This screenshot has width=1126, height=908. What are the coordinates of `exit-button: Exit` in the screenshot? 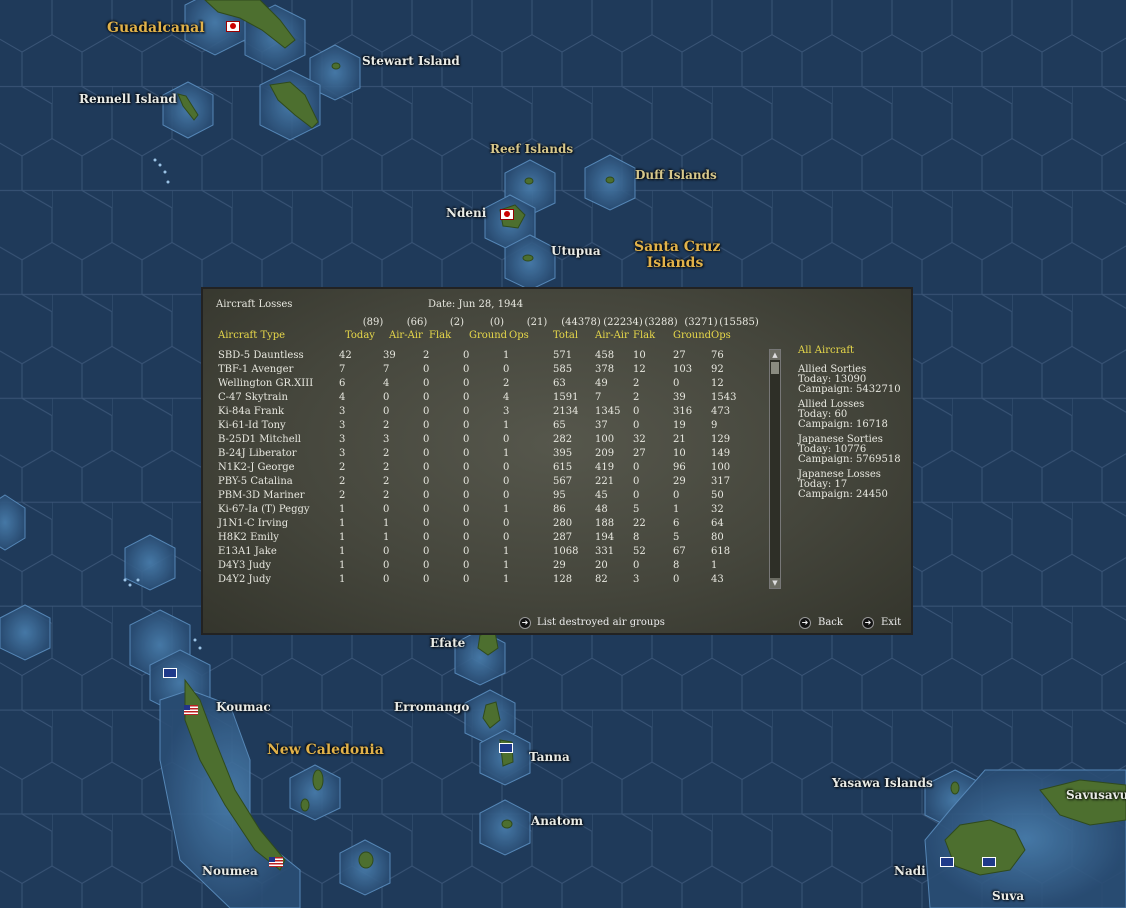 It's located at (891, 622).